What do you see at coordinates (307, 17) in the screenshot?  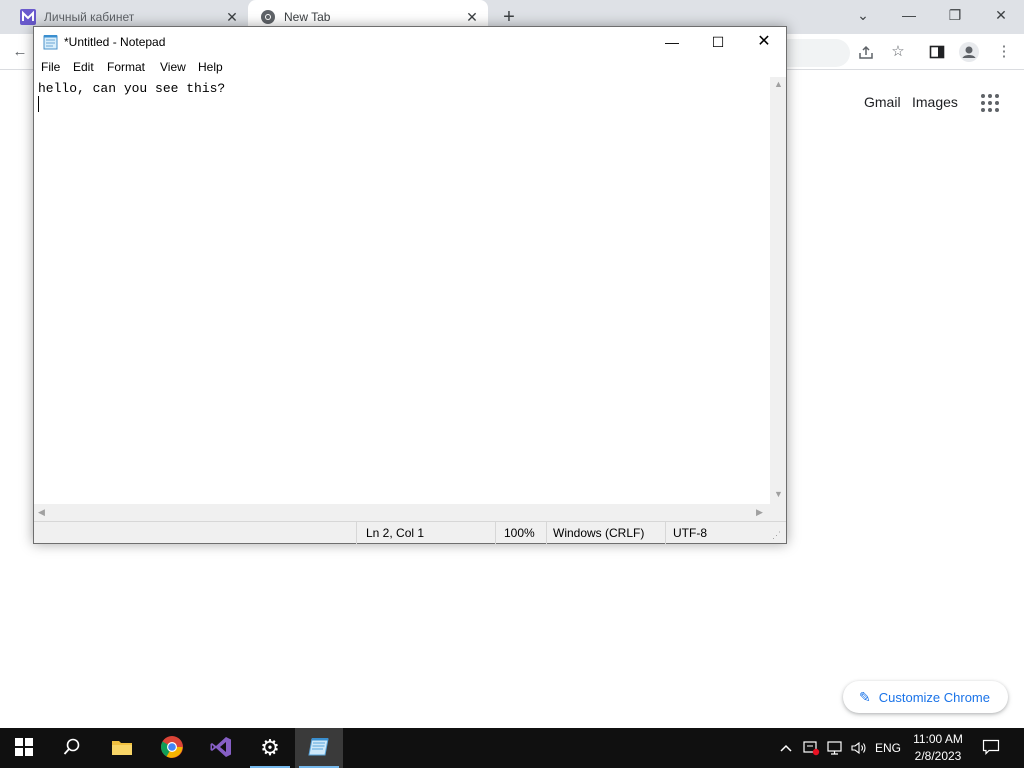 I see `tab-title: New Tab` at bounding box center [307, 17].